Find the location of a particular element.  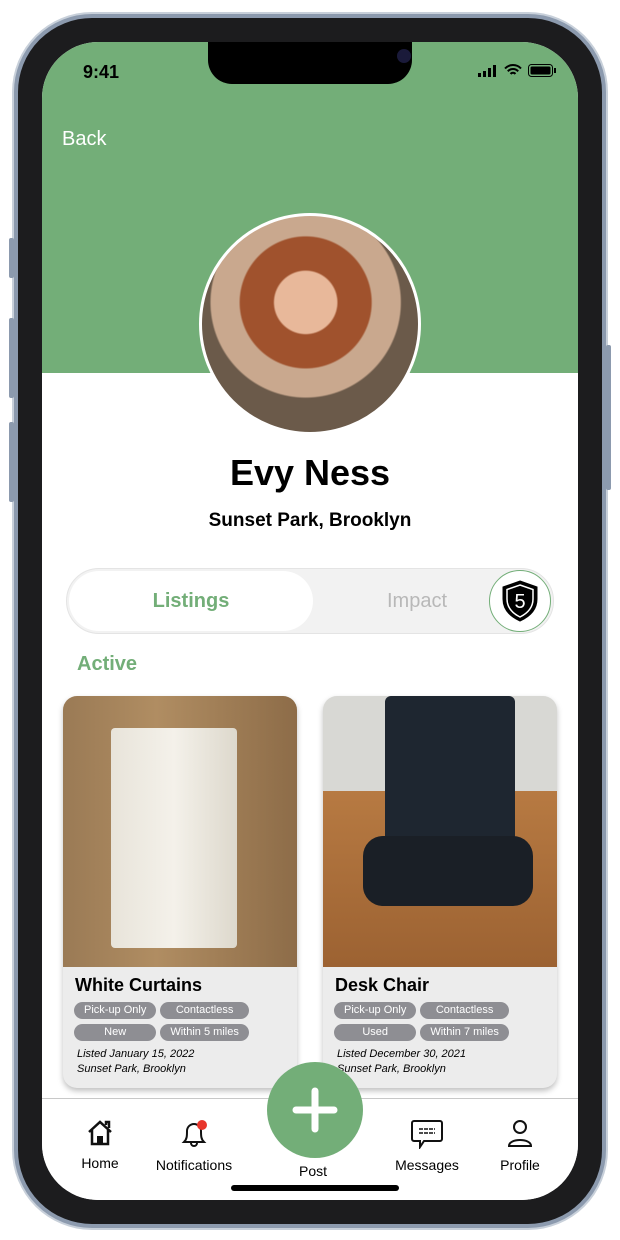

mute-switch is located at coordinates (11, 258).